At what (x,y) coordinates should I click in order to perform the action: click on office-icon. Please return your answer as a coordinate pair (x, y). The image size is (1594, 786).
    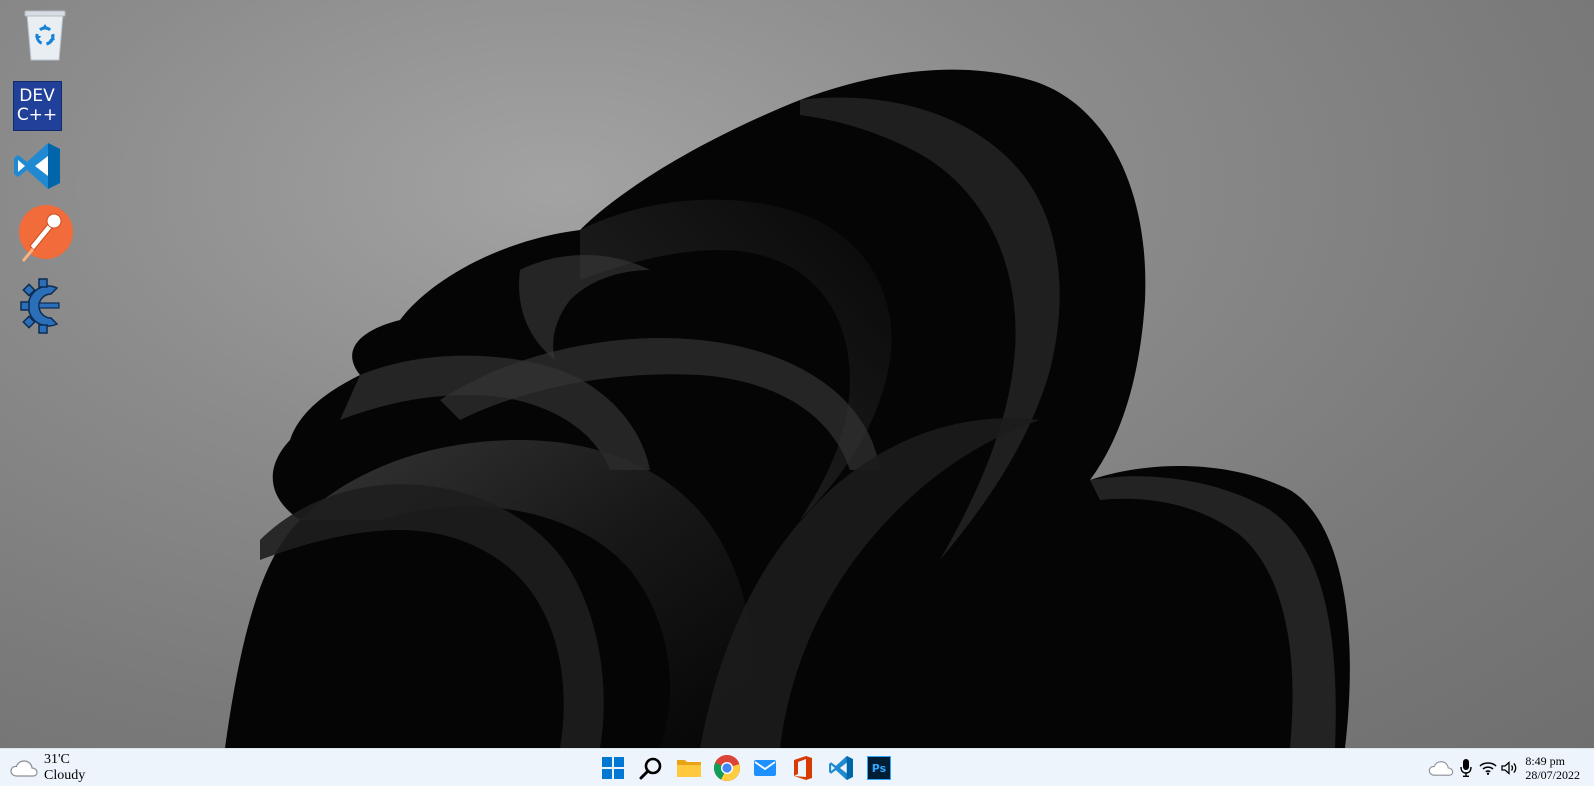
    Looking at the image, I should click on (803, 768).